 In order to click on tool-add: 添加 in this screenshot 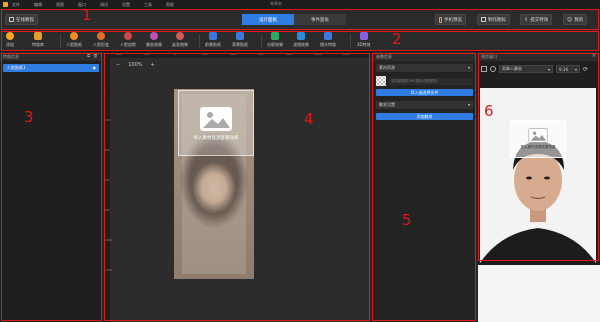, I will do `click(10, 40)`.